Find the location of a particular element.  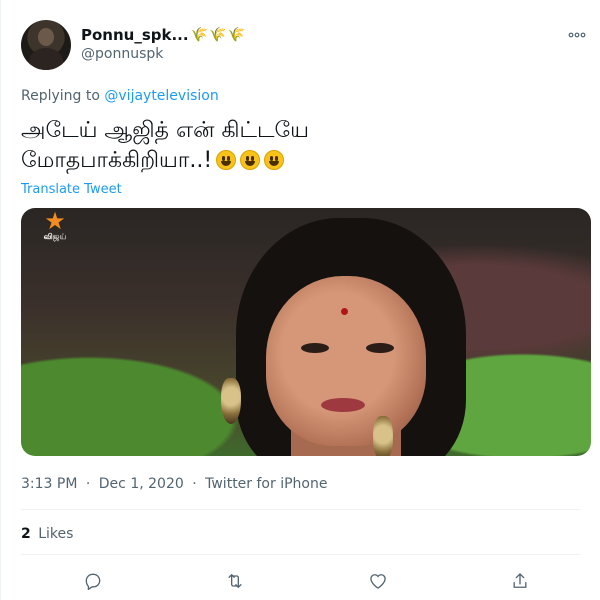

tweet-text-line-2: மோதபாக்கிறியா..! is located at coordinates (117, 160).